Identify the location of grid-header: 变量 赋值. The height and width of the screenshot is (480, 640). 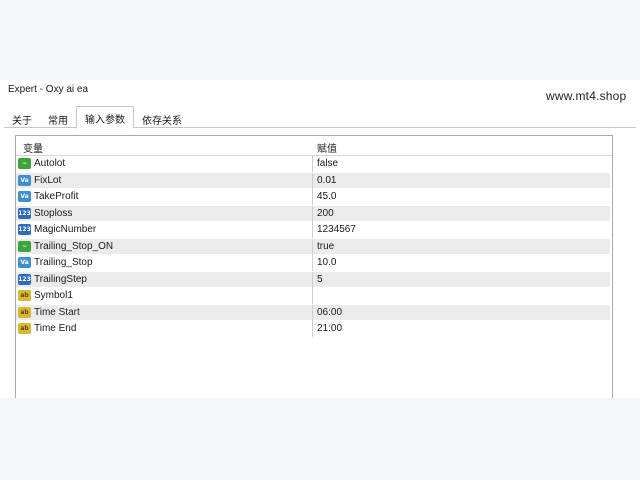
(314, 146).